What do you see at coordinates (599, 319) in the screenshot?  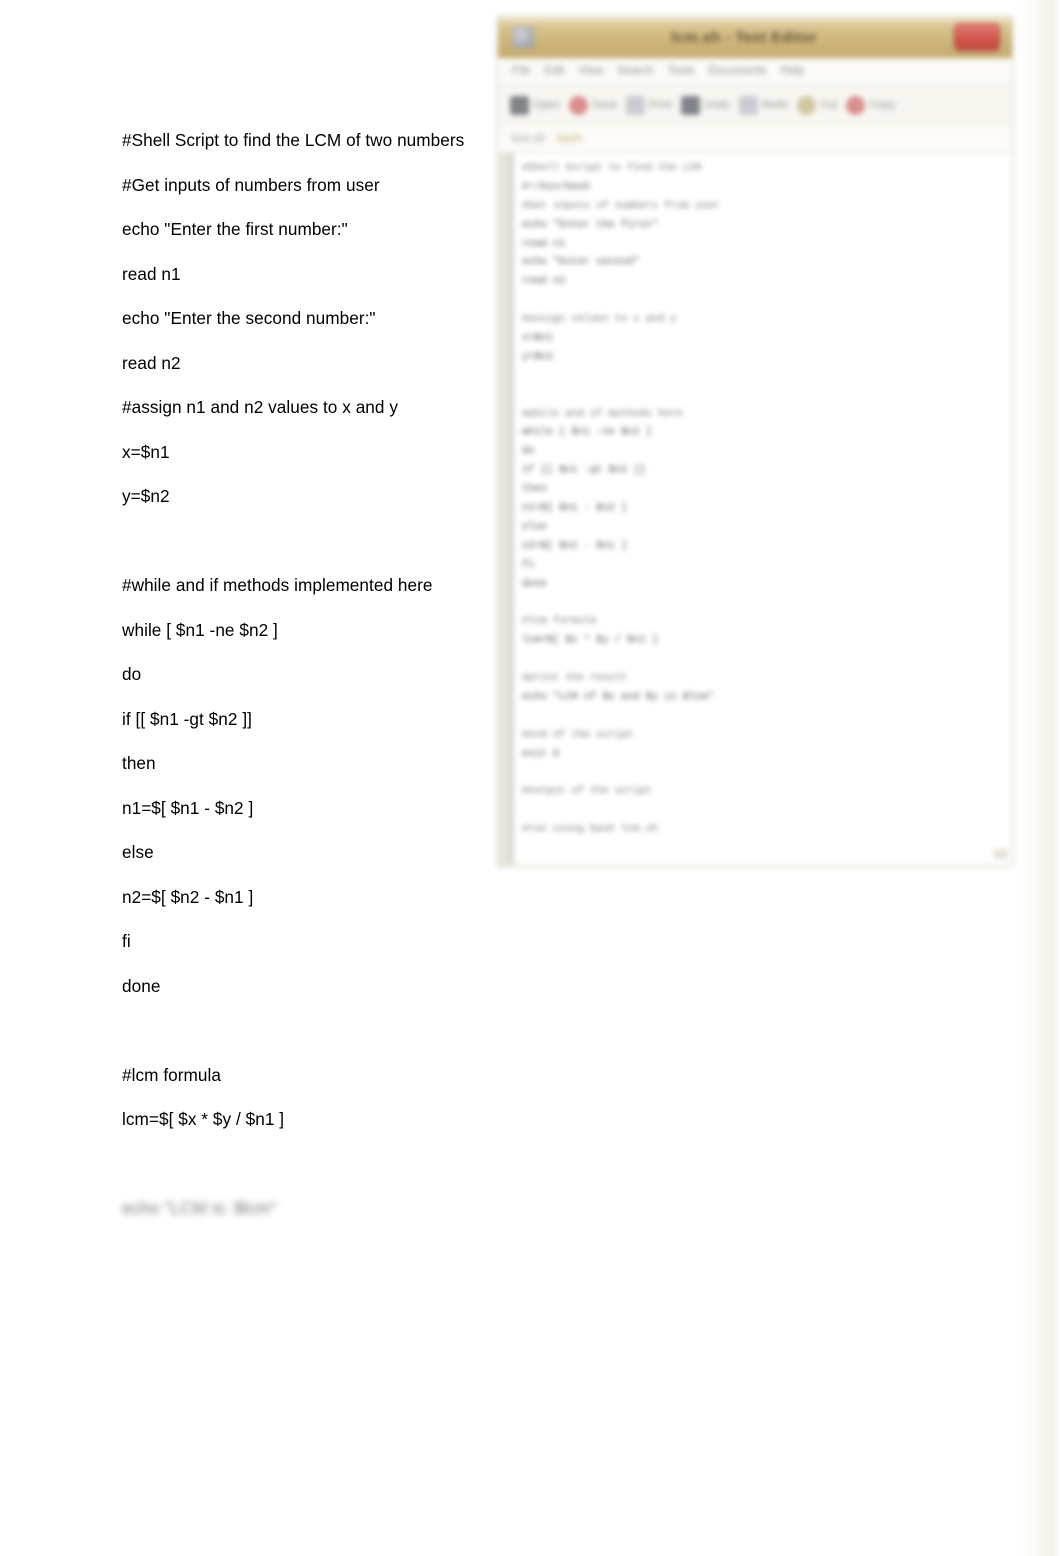 I see `editor-code-line: #assign values to x and y` at bounding box center [599, 319].